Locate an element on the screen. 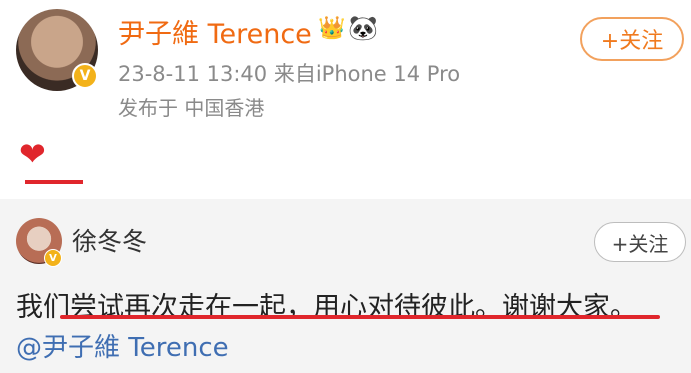 The image size is (691, 373). repost-username: 徐冬冬 is located at coordinates (109, 240).